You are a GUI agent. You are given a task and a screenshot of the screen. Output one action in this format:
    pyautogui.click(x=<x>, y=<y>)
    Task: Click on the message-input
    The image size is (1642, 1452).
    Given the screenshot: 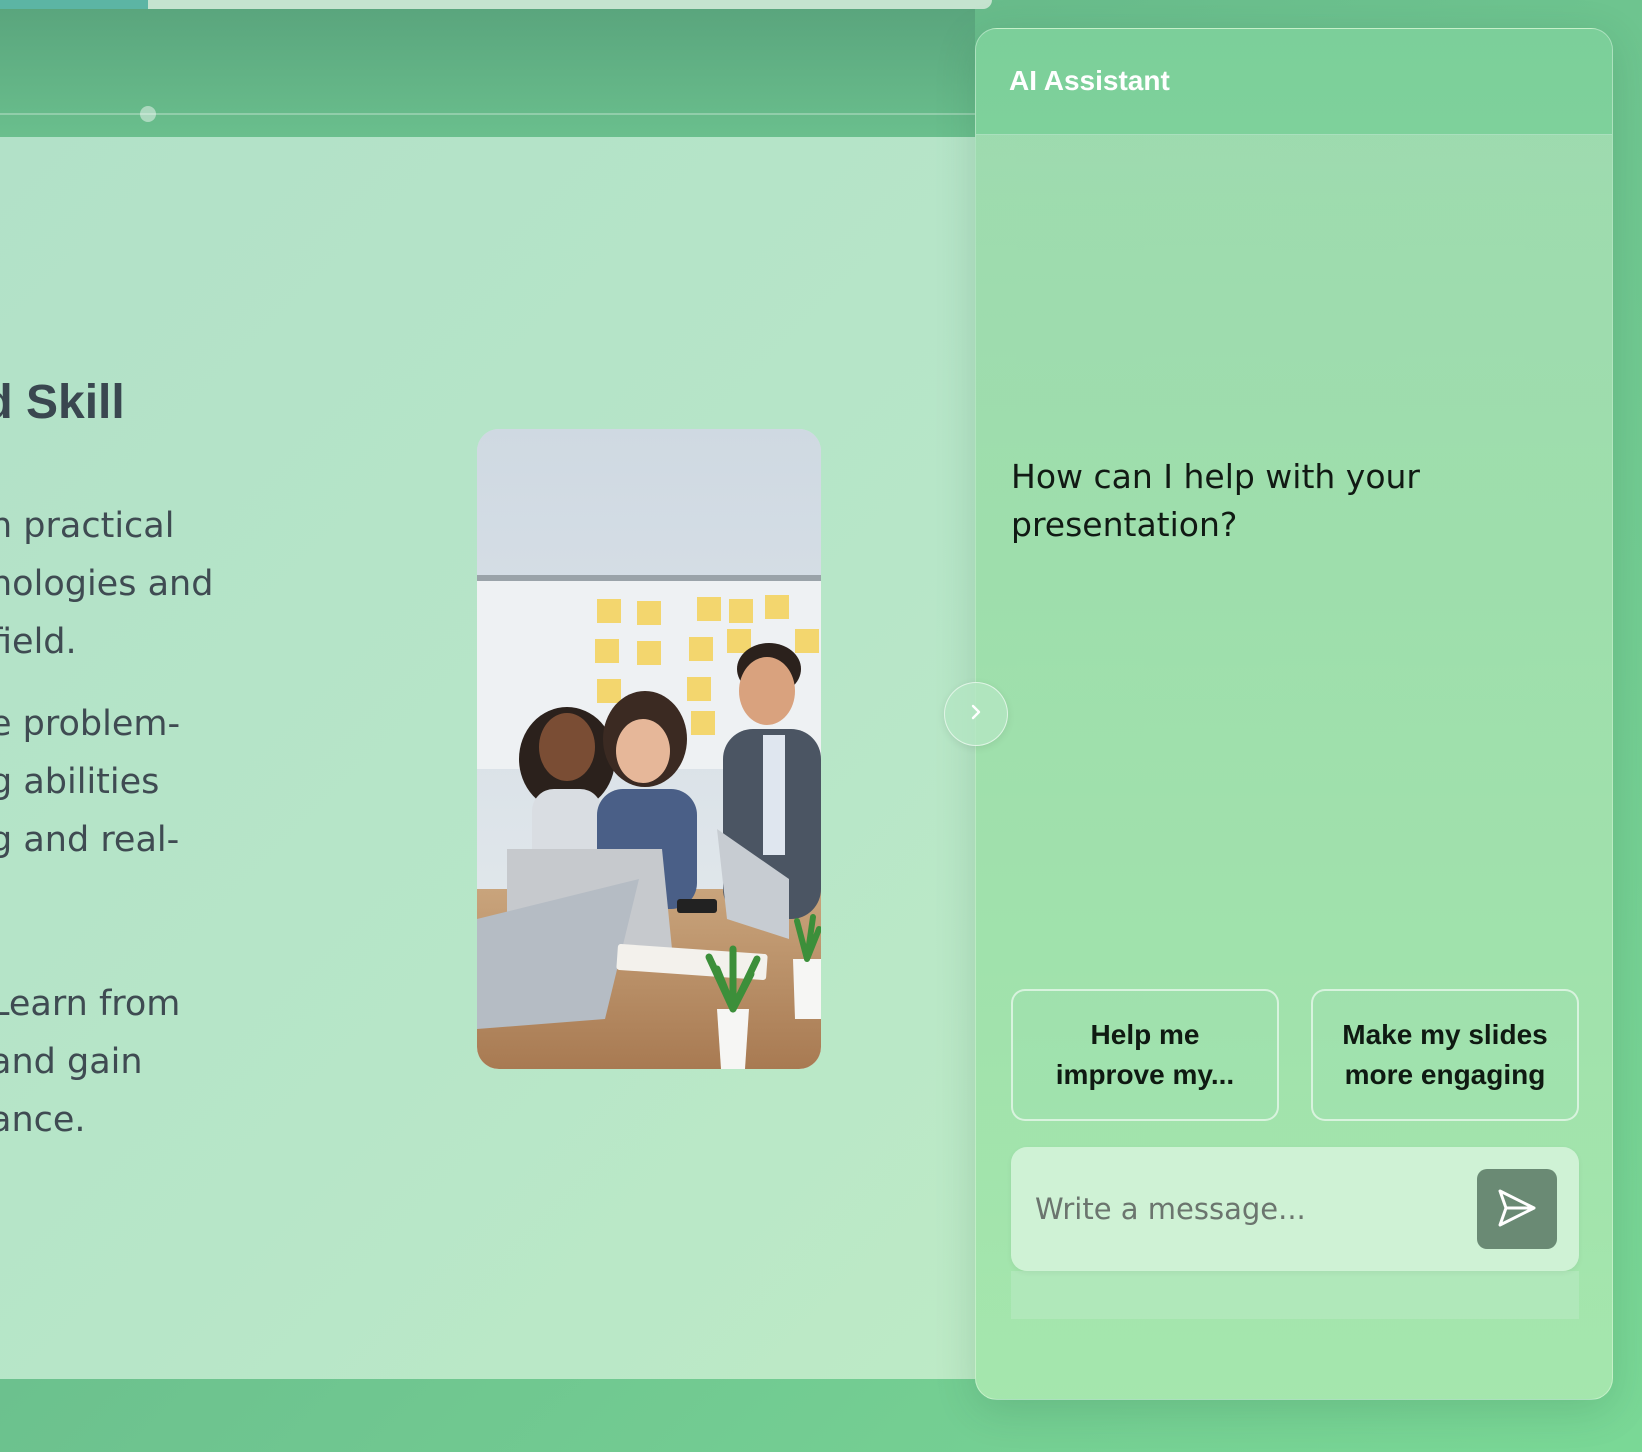 What is the action you would take?
    pyautogui.click(x=1245, y=1209)
    